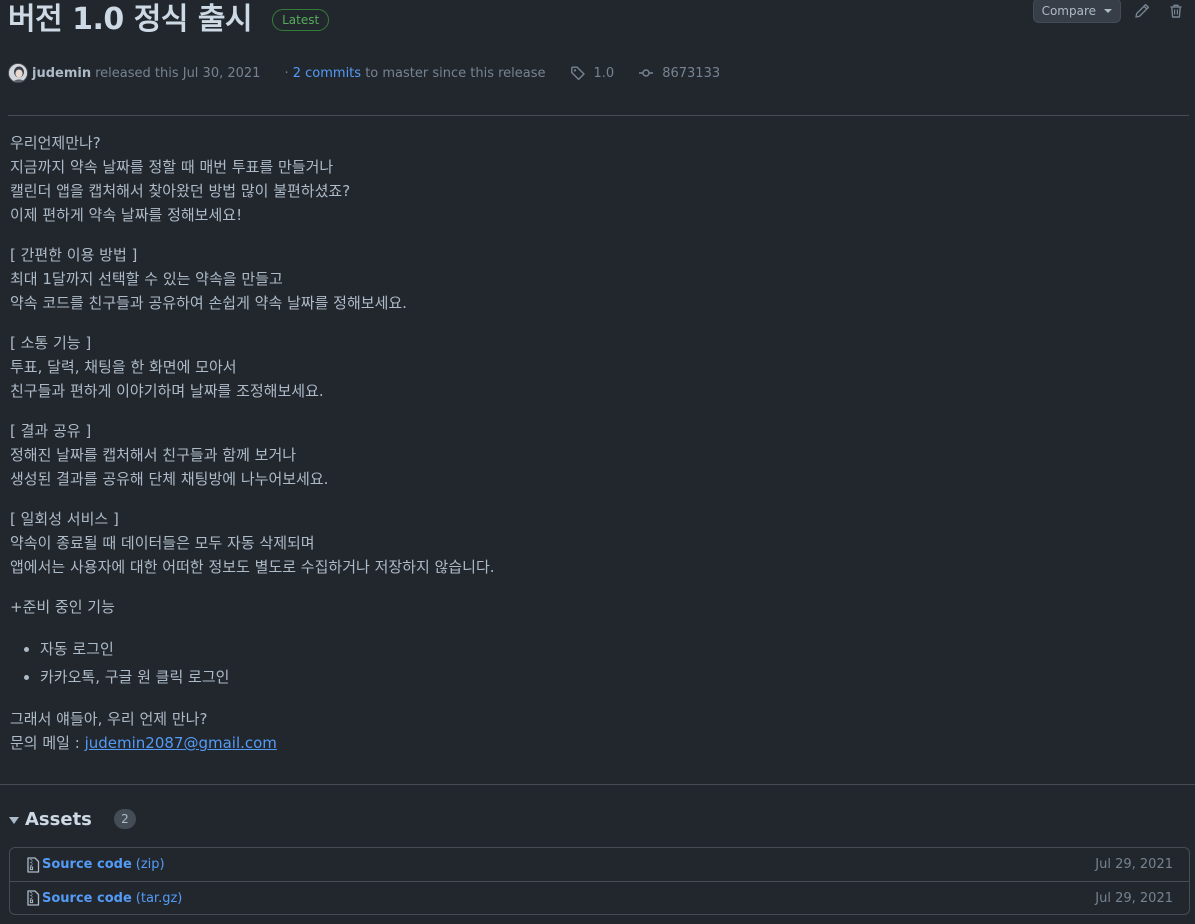 Image resolution: width=1195 pixels, height=924 pixels. What do you see at coordinates (130, 19) in the screenshot?
I see `release-title: 버전 1.0 정식 출시` at bounding box center [130, 19].